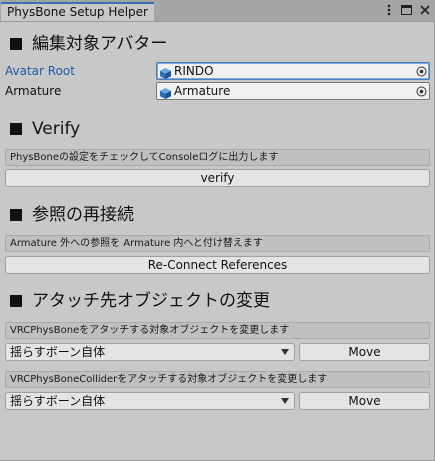 The height and width of the screenshot is (461, 435). I want to click on maximize-icon, so click(406, 10).